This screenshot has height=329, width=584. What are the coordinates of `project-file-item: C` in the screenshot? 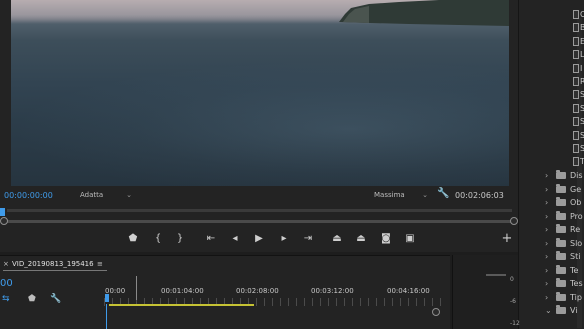 It's located at (551, 14).